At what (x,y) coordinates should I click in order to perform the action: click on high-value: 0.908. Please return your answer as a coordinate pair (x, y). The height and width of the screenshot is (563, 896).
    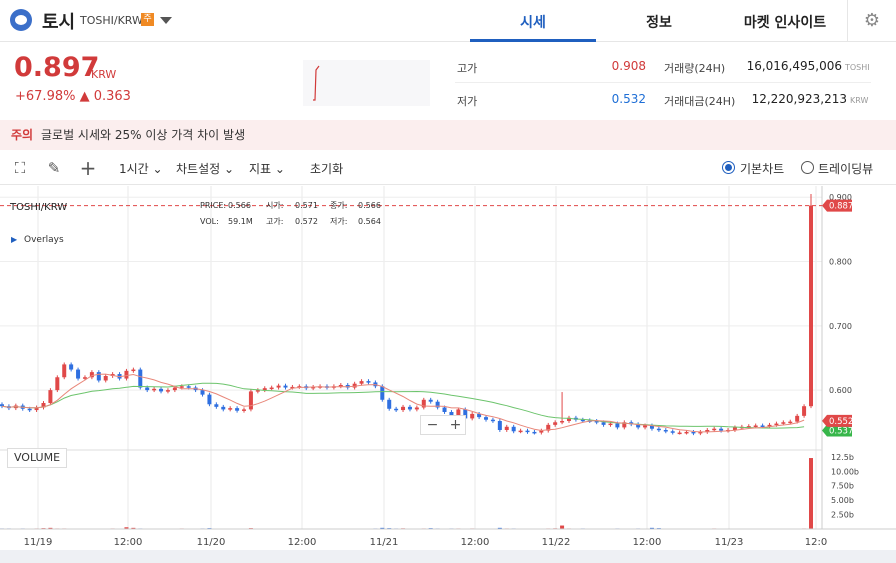
    Looking at the image, I should click on (628, 66).